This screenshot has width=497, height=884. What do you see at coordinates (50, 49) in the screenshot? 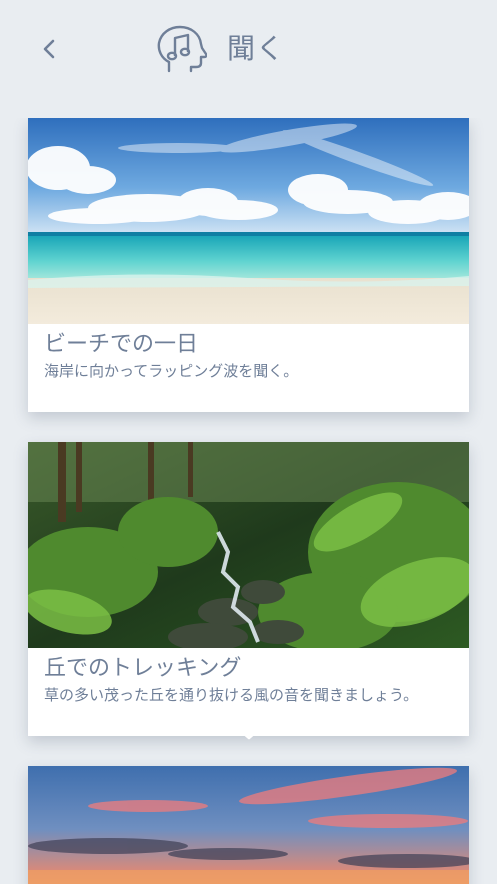
I see `chevron-left-icon` at bounding box center [50, 49].